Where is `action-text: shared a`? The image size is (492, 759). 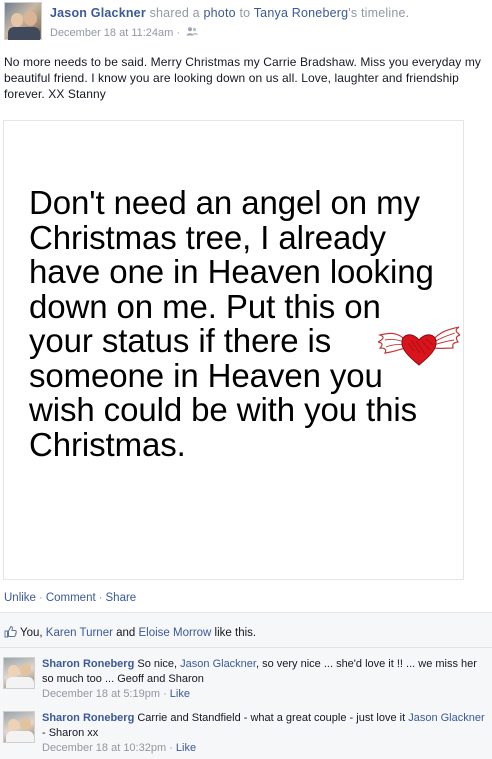 action-text: shared a is located at coordinates (174, 13).